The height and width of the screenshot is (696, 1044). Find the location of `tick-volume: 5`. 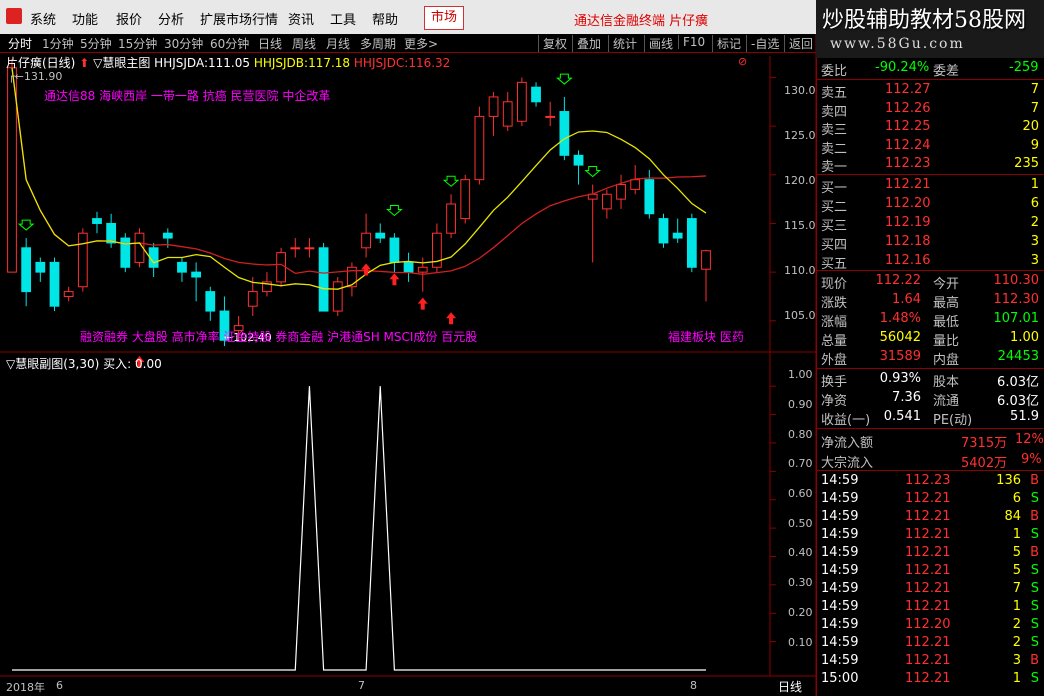

tick-volume: 5 is located at coordinates (1016, 570).